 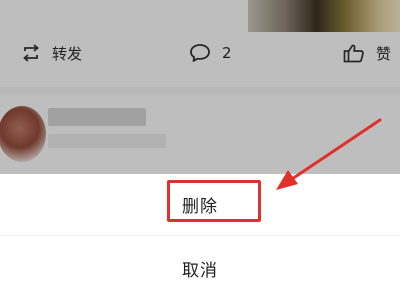 What do you see at coordinates (200, 235) in the screenshot?
I see `sheet-divider` at bounding box center [200, 235].